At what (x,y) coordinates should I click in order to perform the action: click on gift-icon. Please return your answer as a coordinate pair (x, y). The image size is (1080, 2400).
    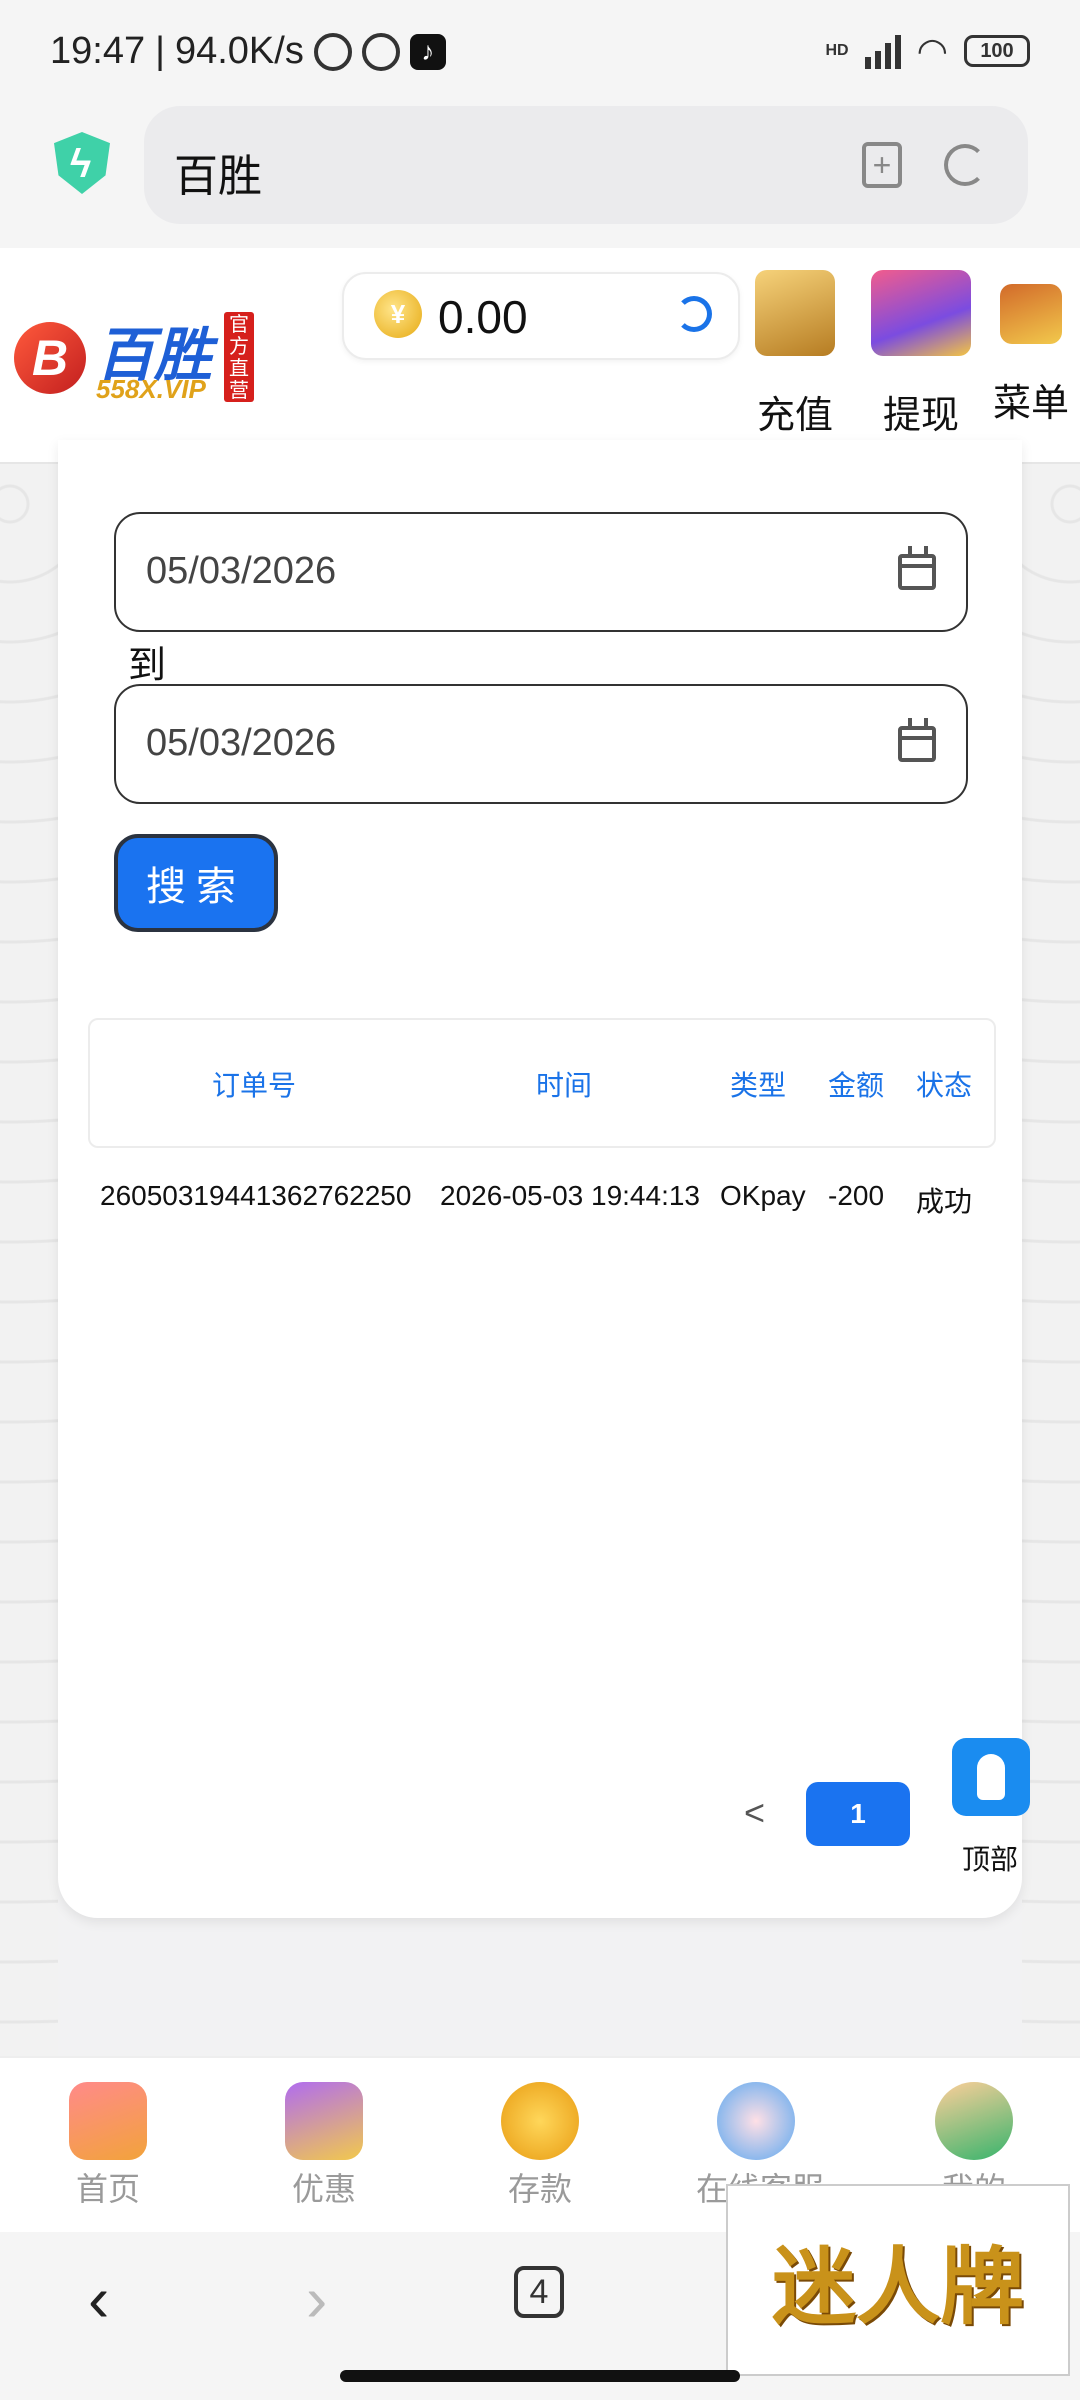
    Looking at the image, I should click on (324, 2121).